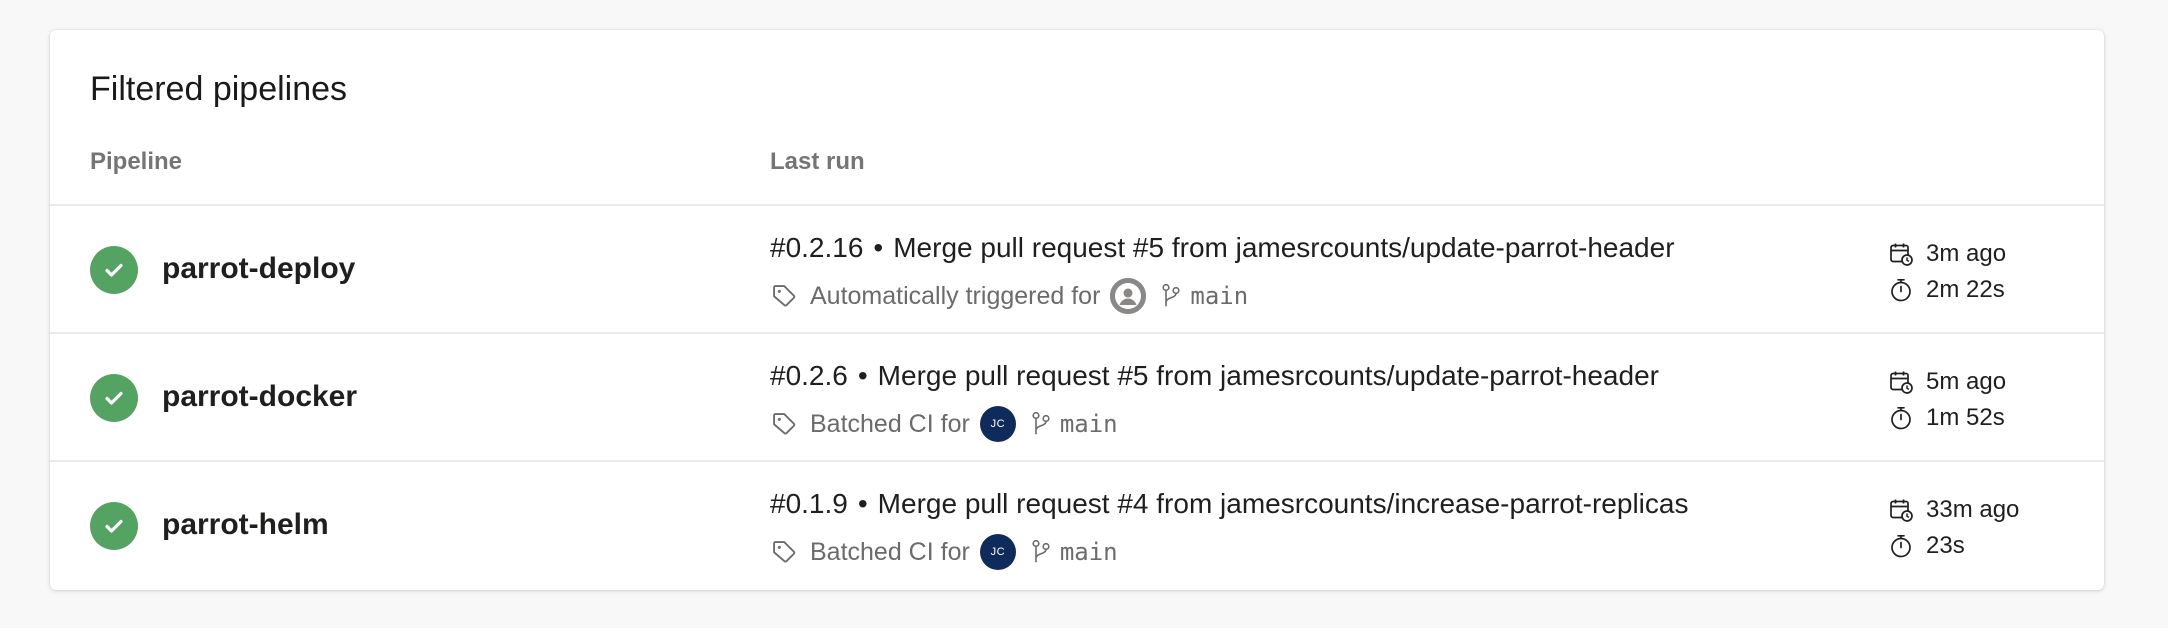  I want to click on run-times: 5m ago 1m 52s, so click(1947, 400).